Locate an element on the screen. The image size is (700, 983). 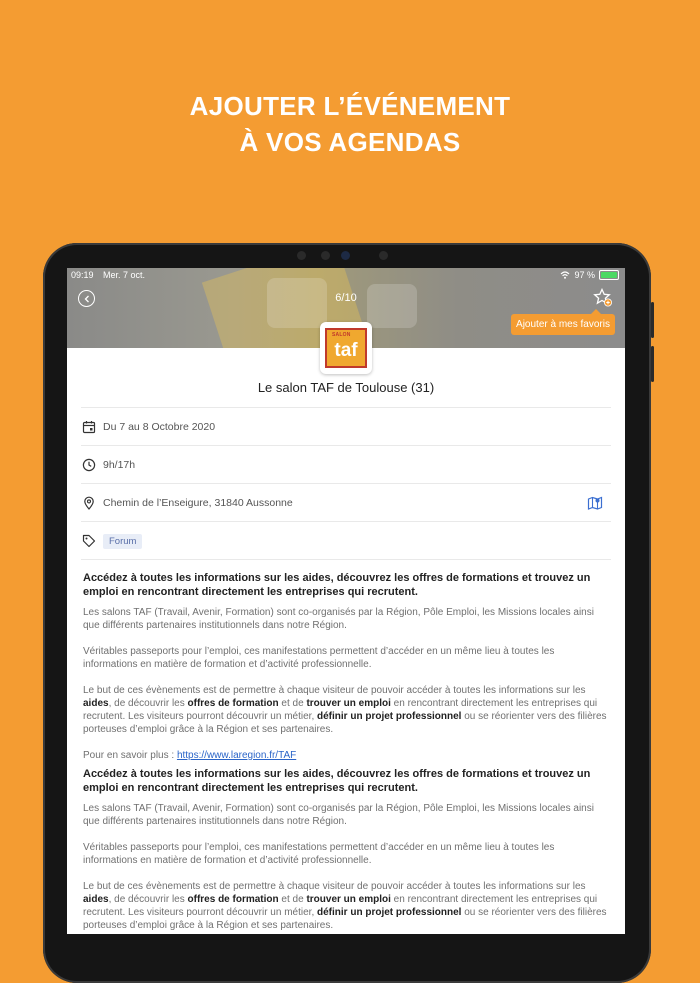
event-category-tag: Forum is located at coordinates (123, 541).